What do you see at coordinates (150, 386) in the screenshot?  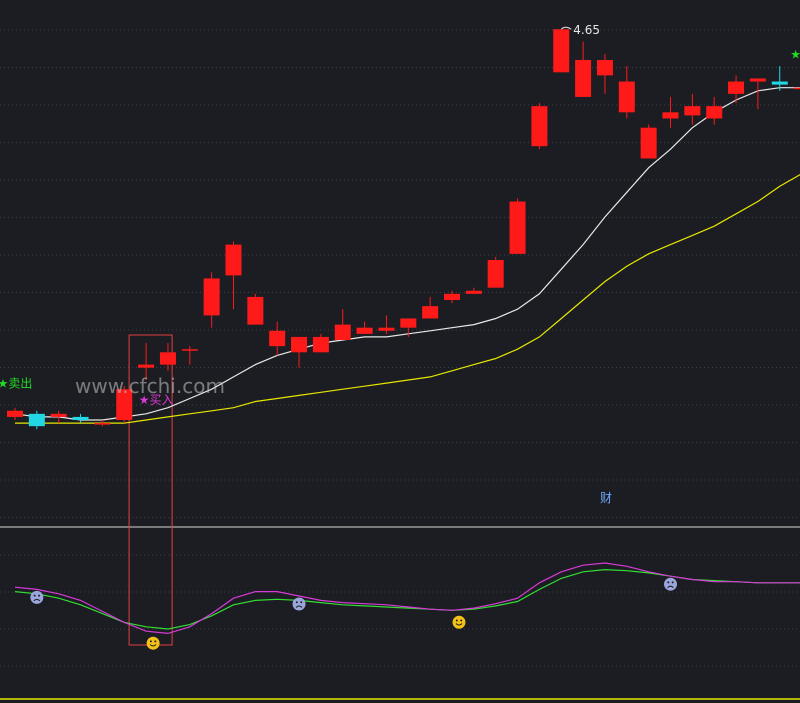 I see `watermark-text: www.cfchi.com` at bounding box center [150, 386].